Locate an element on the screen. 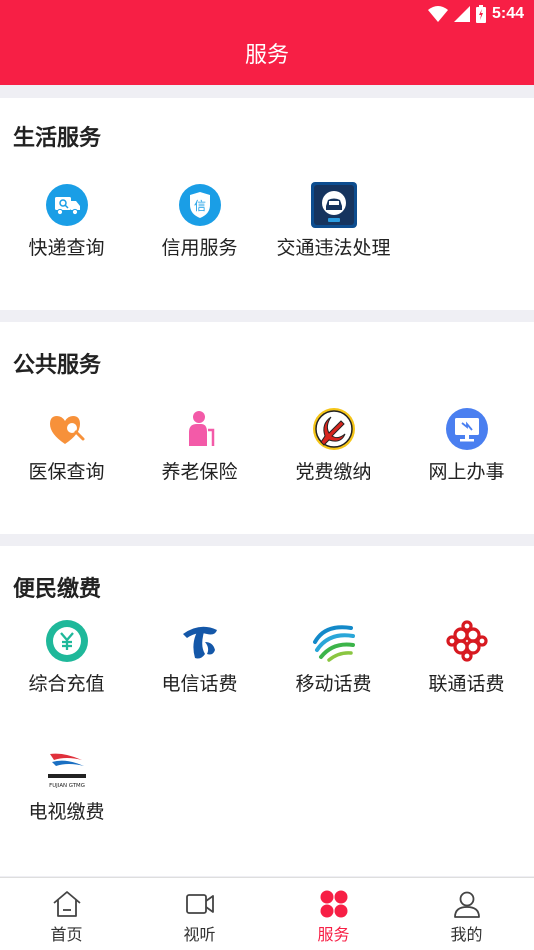 This screenshot has width=534, height=950. party-emblem-icon is located at coordinates (334, 429).